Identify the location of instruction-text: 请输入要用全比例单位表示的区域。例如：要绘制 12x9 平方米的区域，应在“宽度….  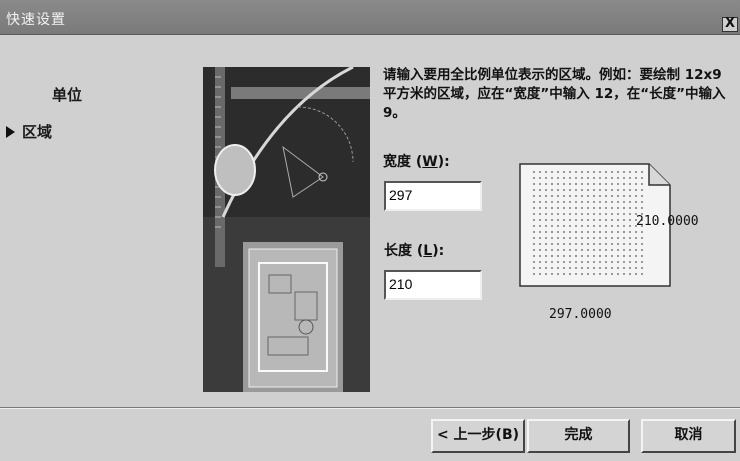
(554, 94).